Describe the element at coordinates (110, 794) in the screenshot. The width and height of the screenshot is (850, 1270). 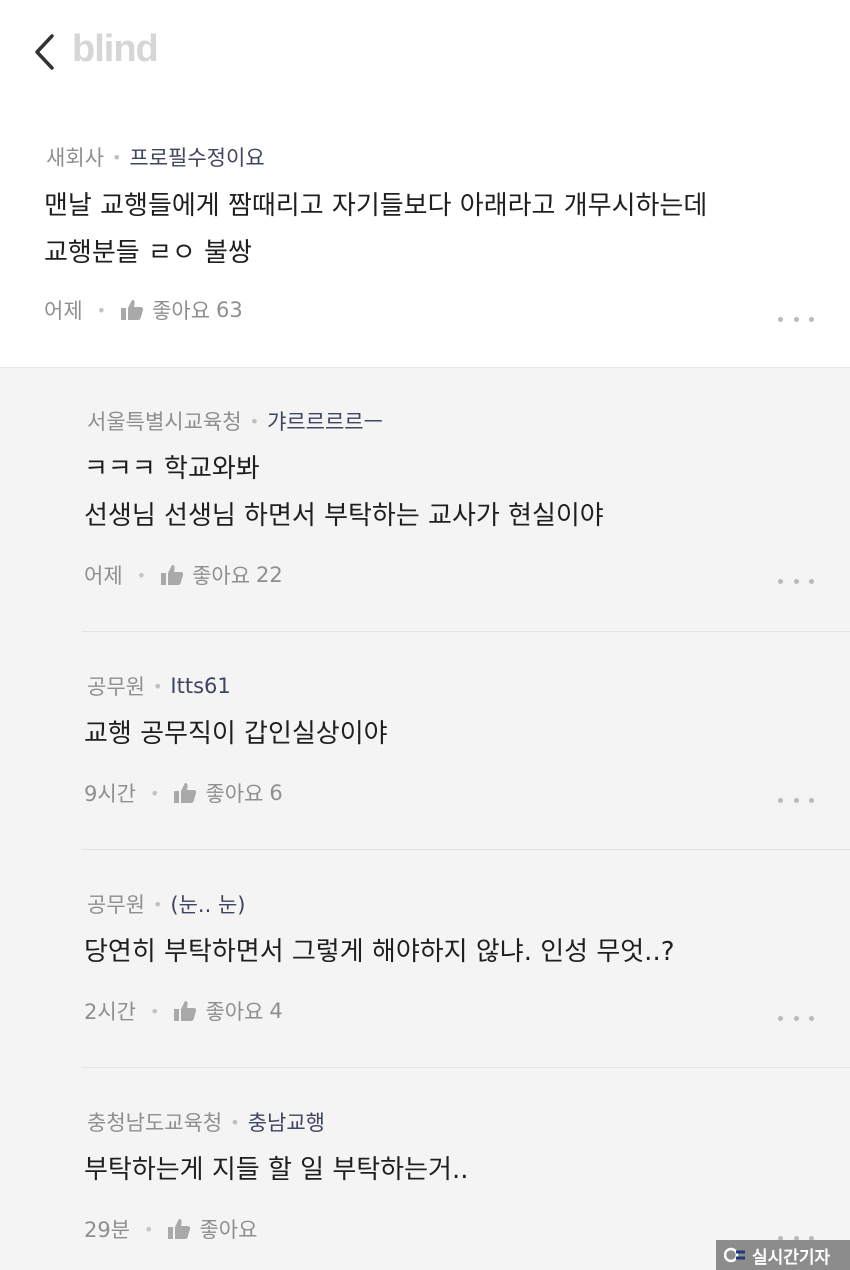
I see `reply-time: 9시간` at that location.